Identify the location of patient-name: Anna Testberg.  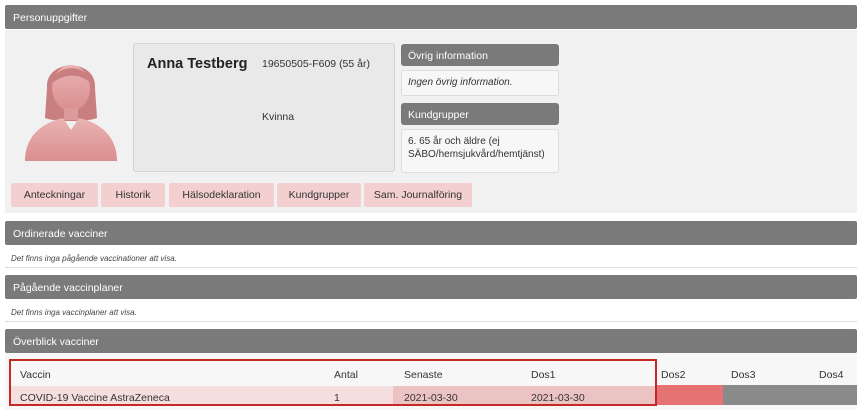
(197, 64).